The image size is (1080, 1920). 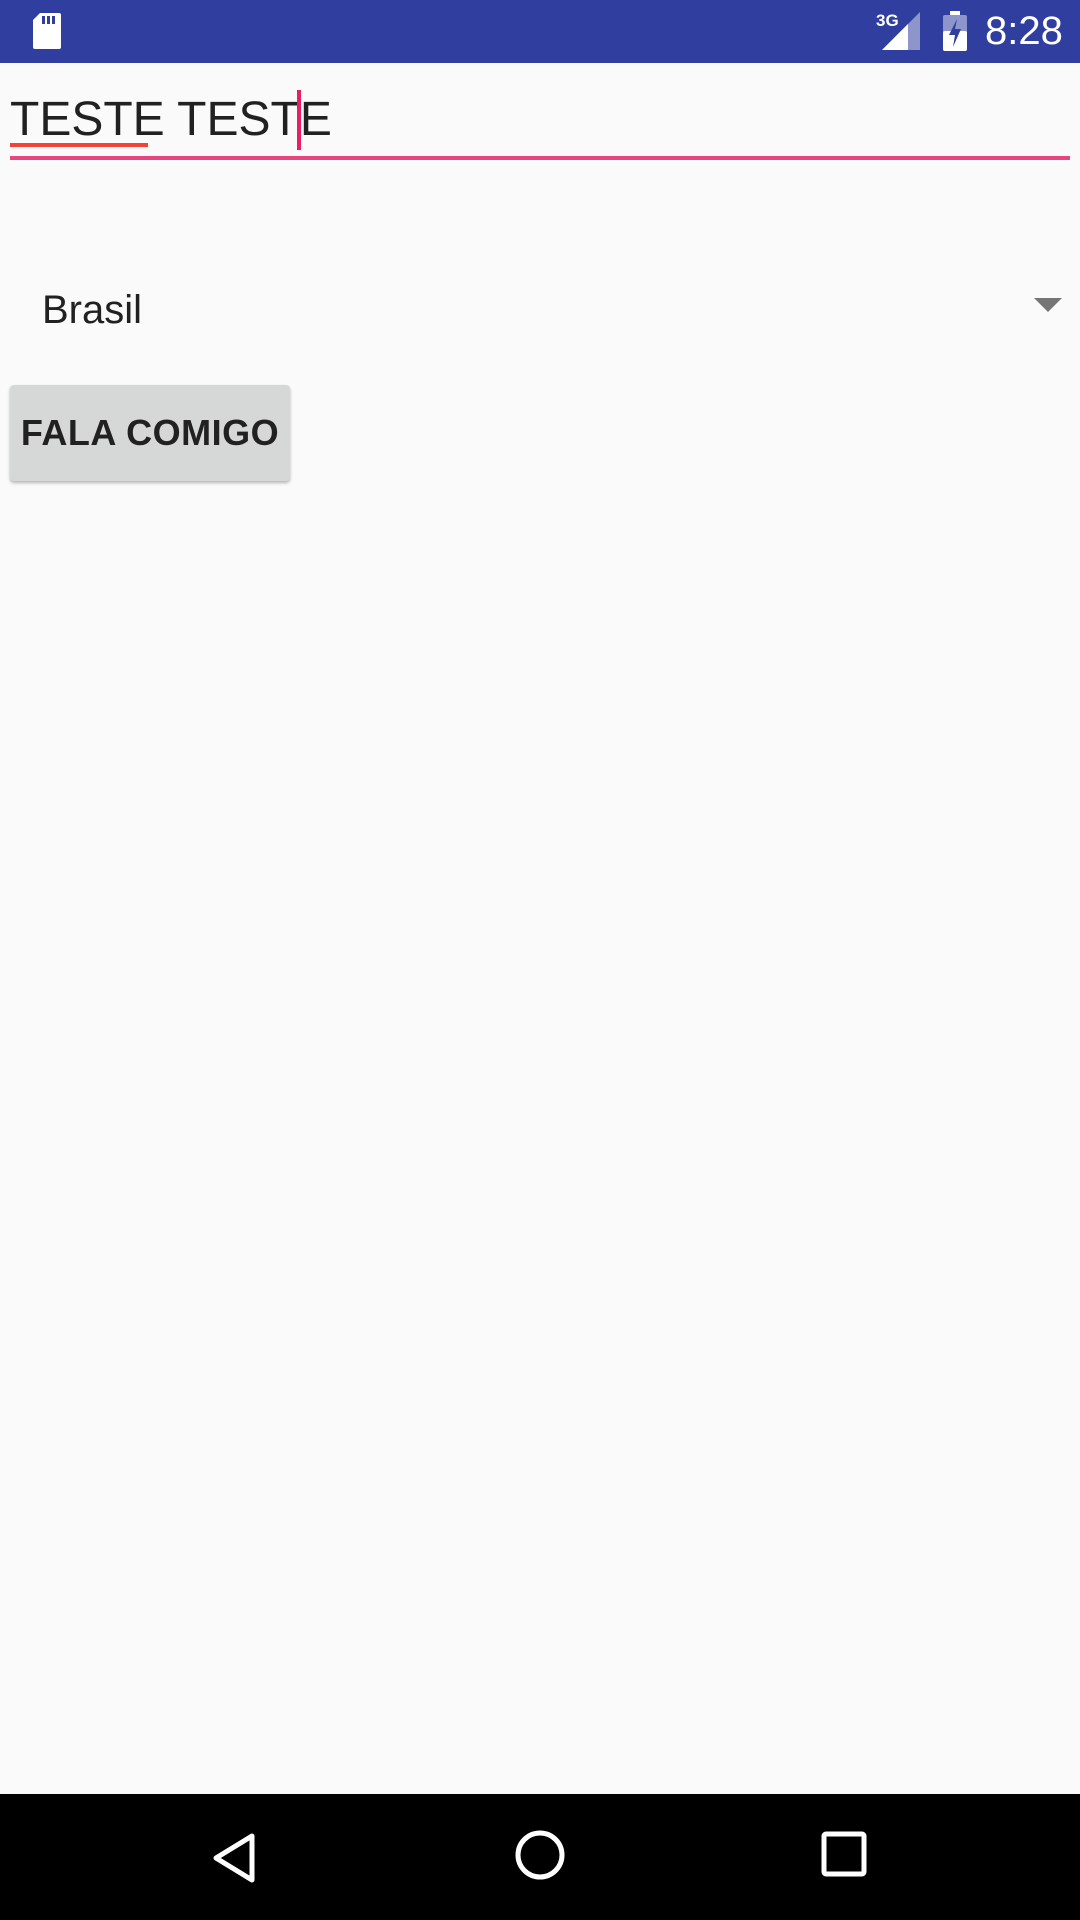 I want to click on battery-charging-icon, so click(x=955, y=31).